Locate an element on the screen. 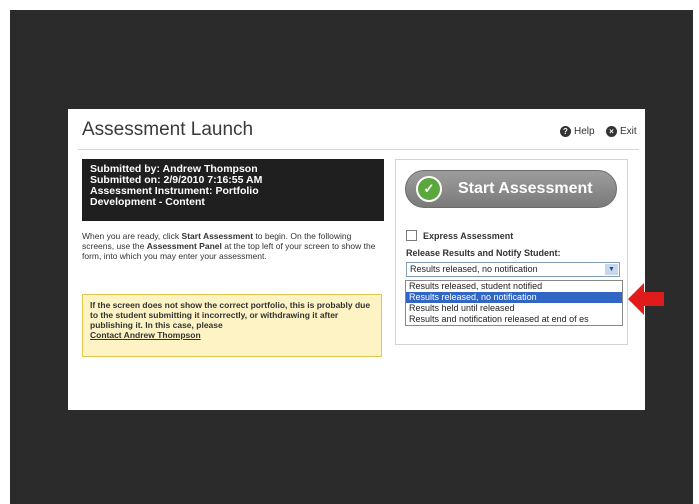  check-icon: ✓ is located at coordinates (429, 189).